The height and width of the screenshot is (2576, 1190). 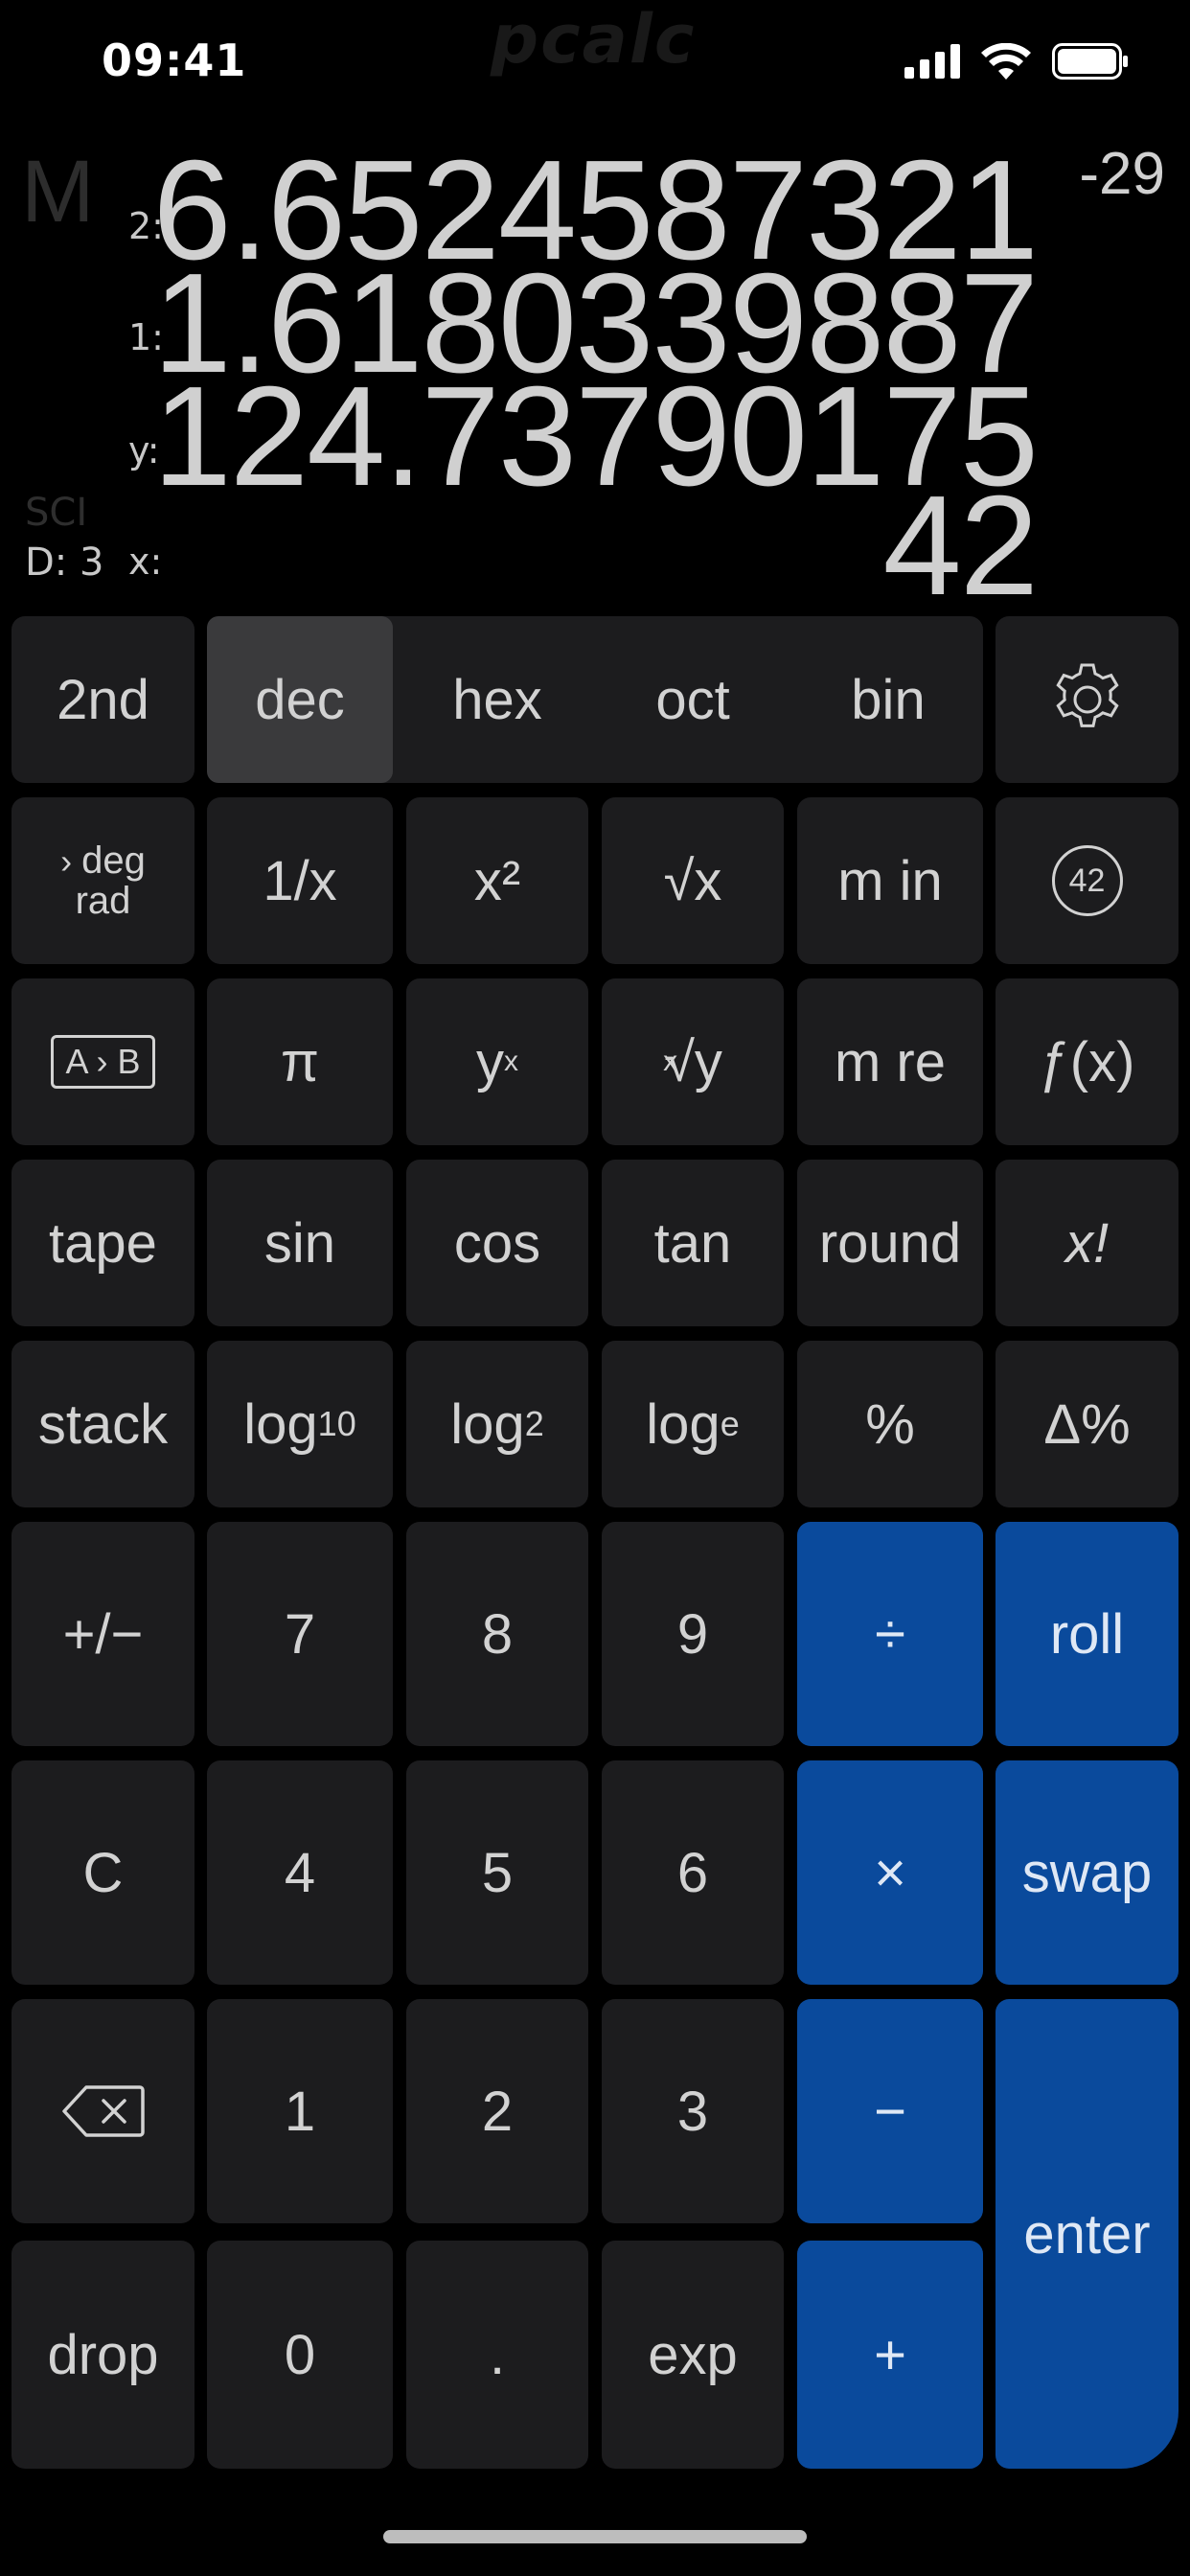 What do you see at coordinates (103, 901) in the screenshot?
I see `deg-rad-bottom-label: rad` at bounding box center [103, 901].